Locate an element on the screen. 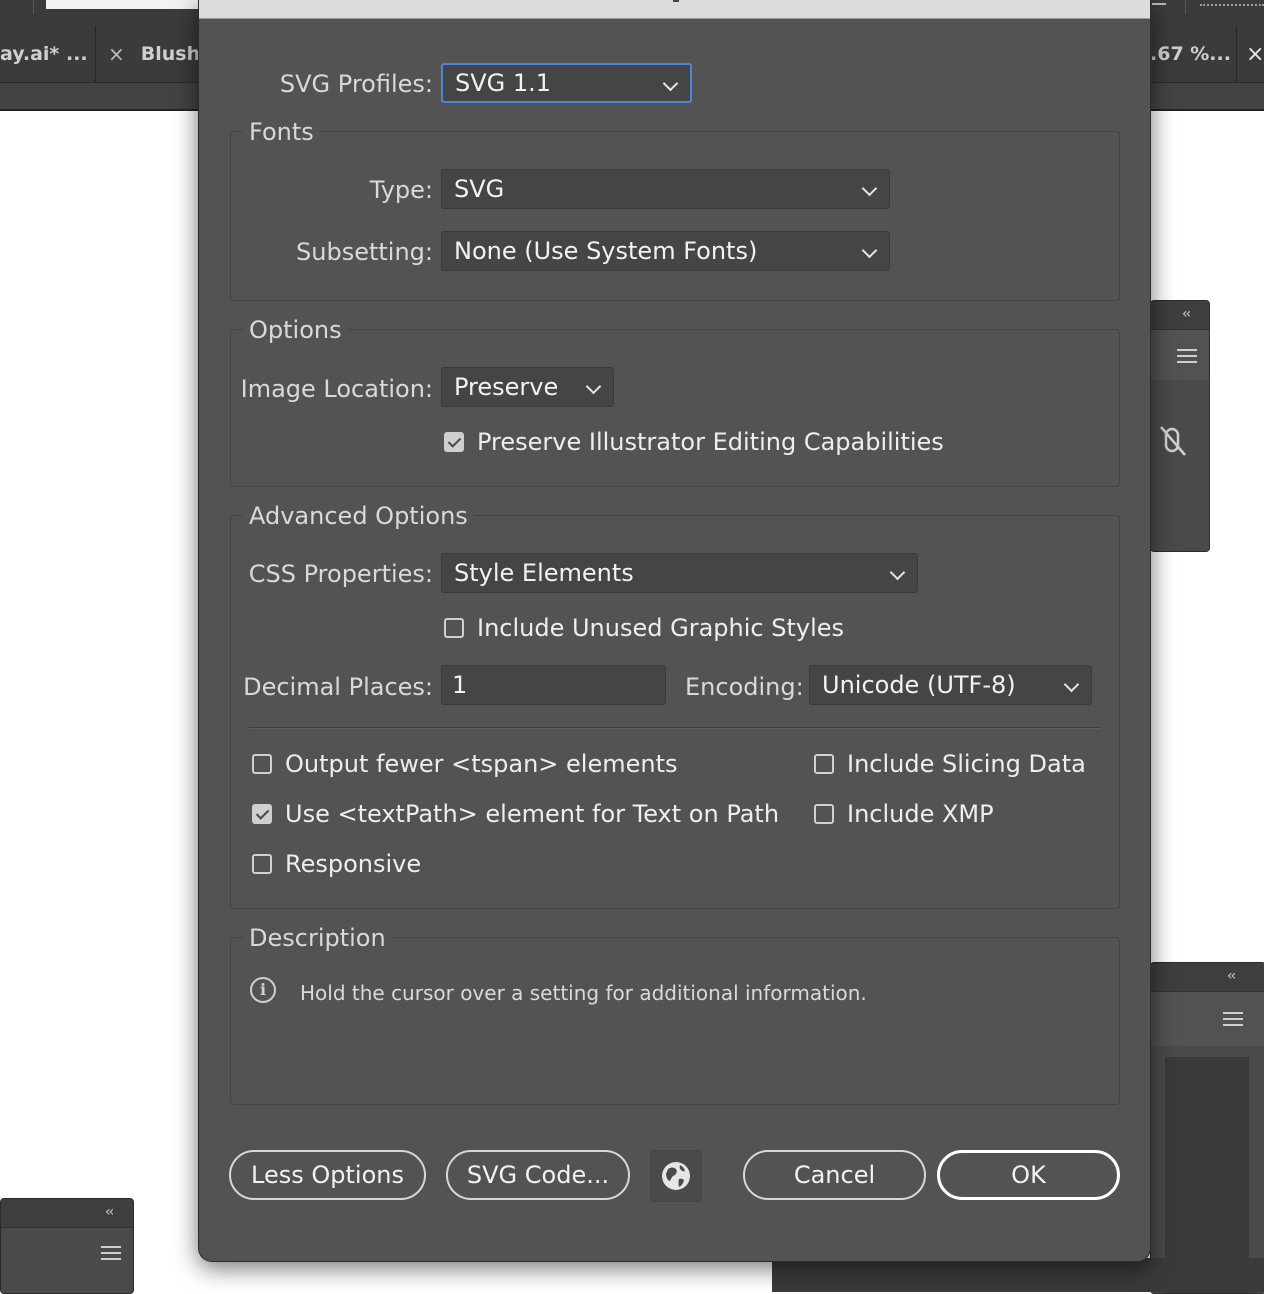 Image resolution: width=1264 pixels, height=1294 pixels. output-fewer-tspan-label: Output fewer <tspan> elements is located at coordinates (481, 764).